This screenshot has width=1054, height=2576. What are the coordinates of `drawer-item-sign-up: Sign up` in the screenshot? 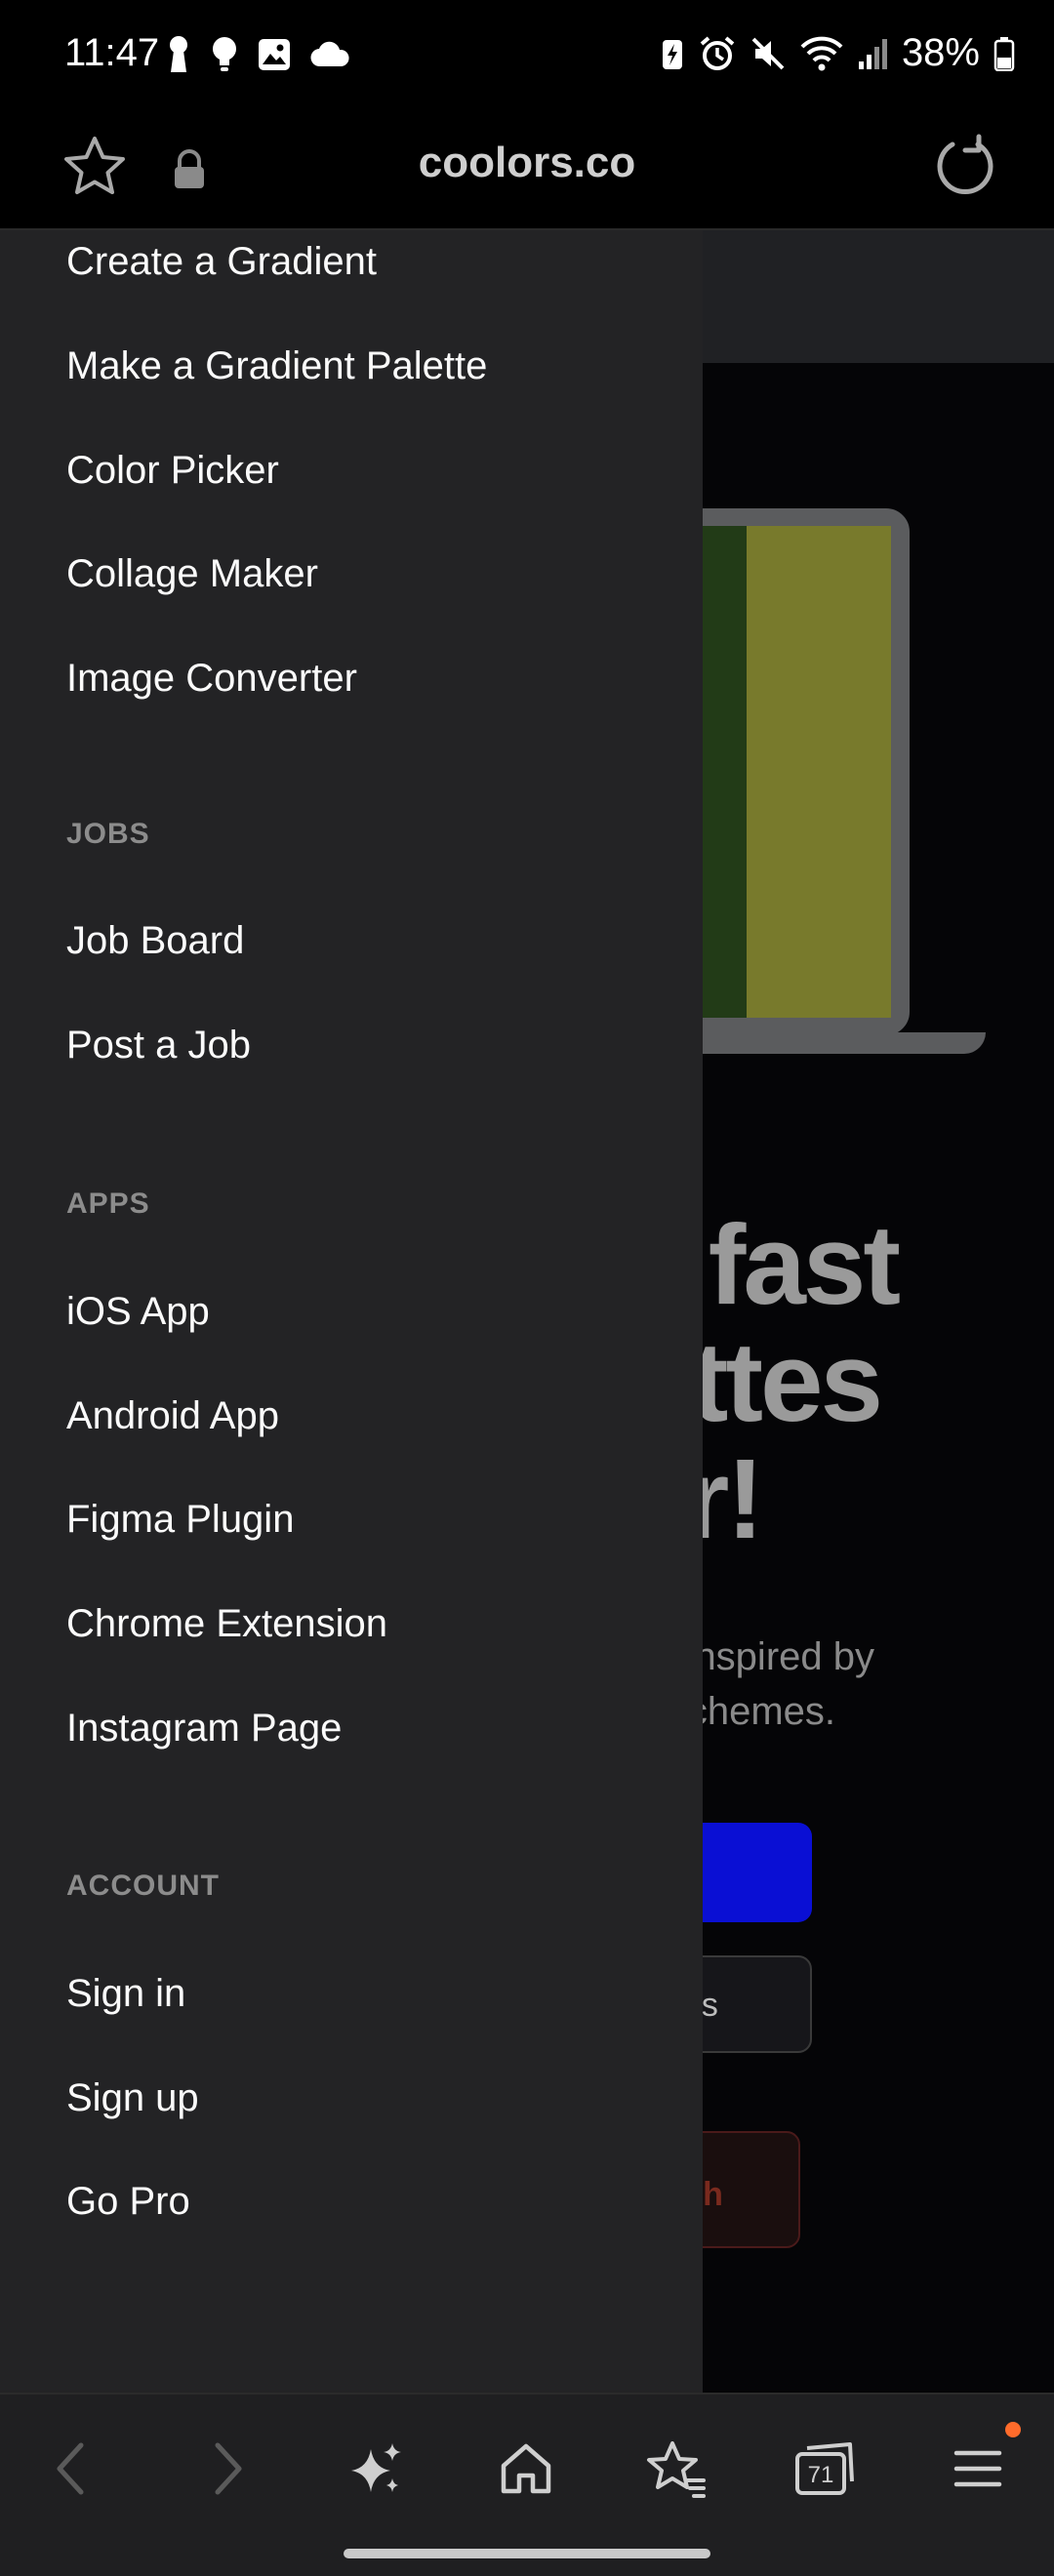 It's located at (133, 2098).